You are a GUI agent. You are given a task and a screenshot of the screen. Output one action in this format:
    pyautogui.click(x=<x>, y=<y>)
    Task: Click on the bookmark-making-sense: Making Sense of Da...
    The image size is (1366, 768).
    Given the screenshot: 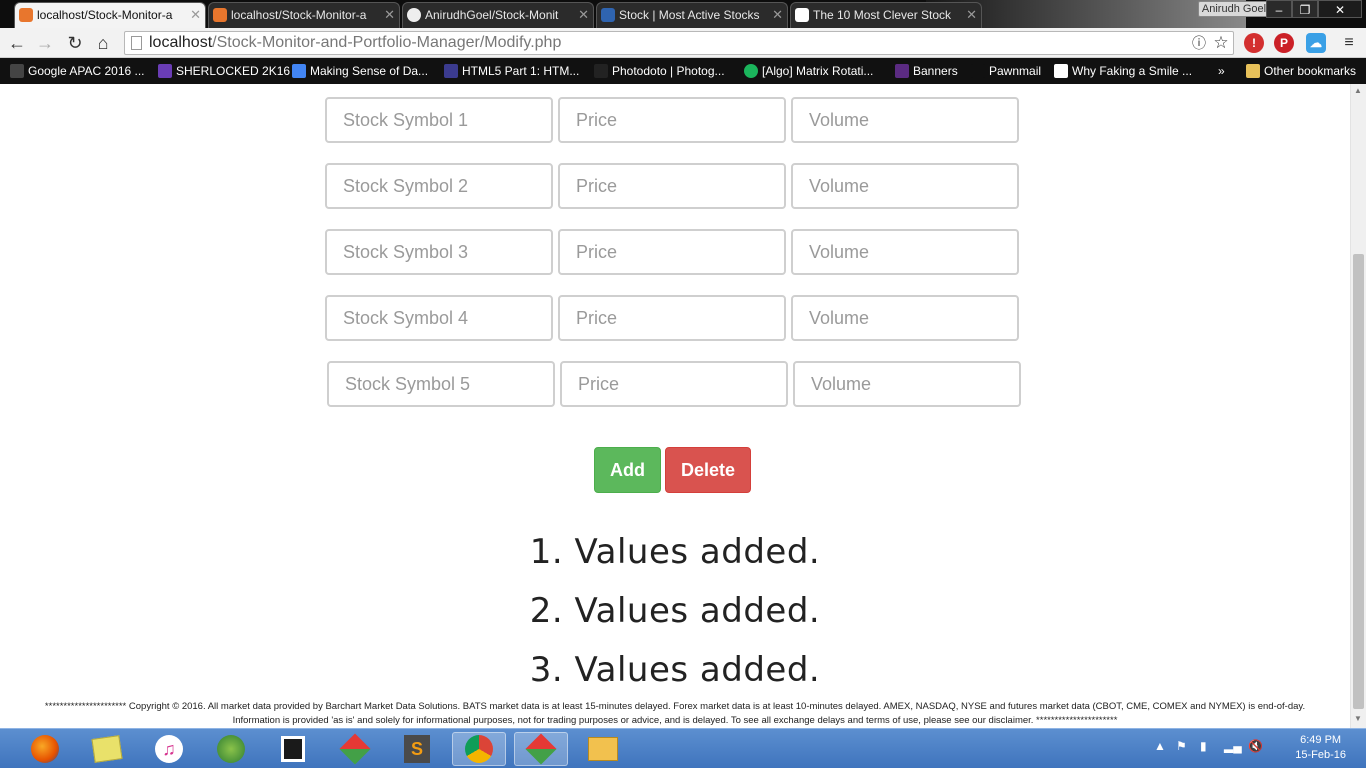 What is the action you would take?
    pyautogui.click(x=360, y=71)
    